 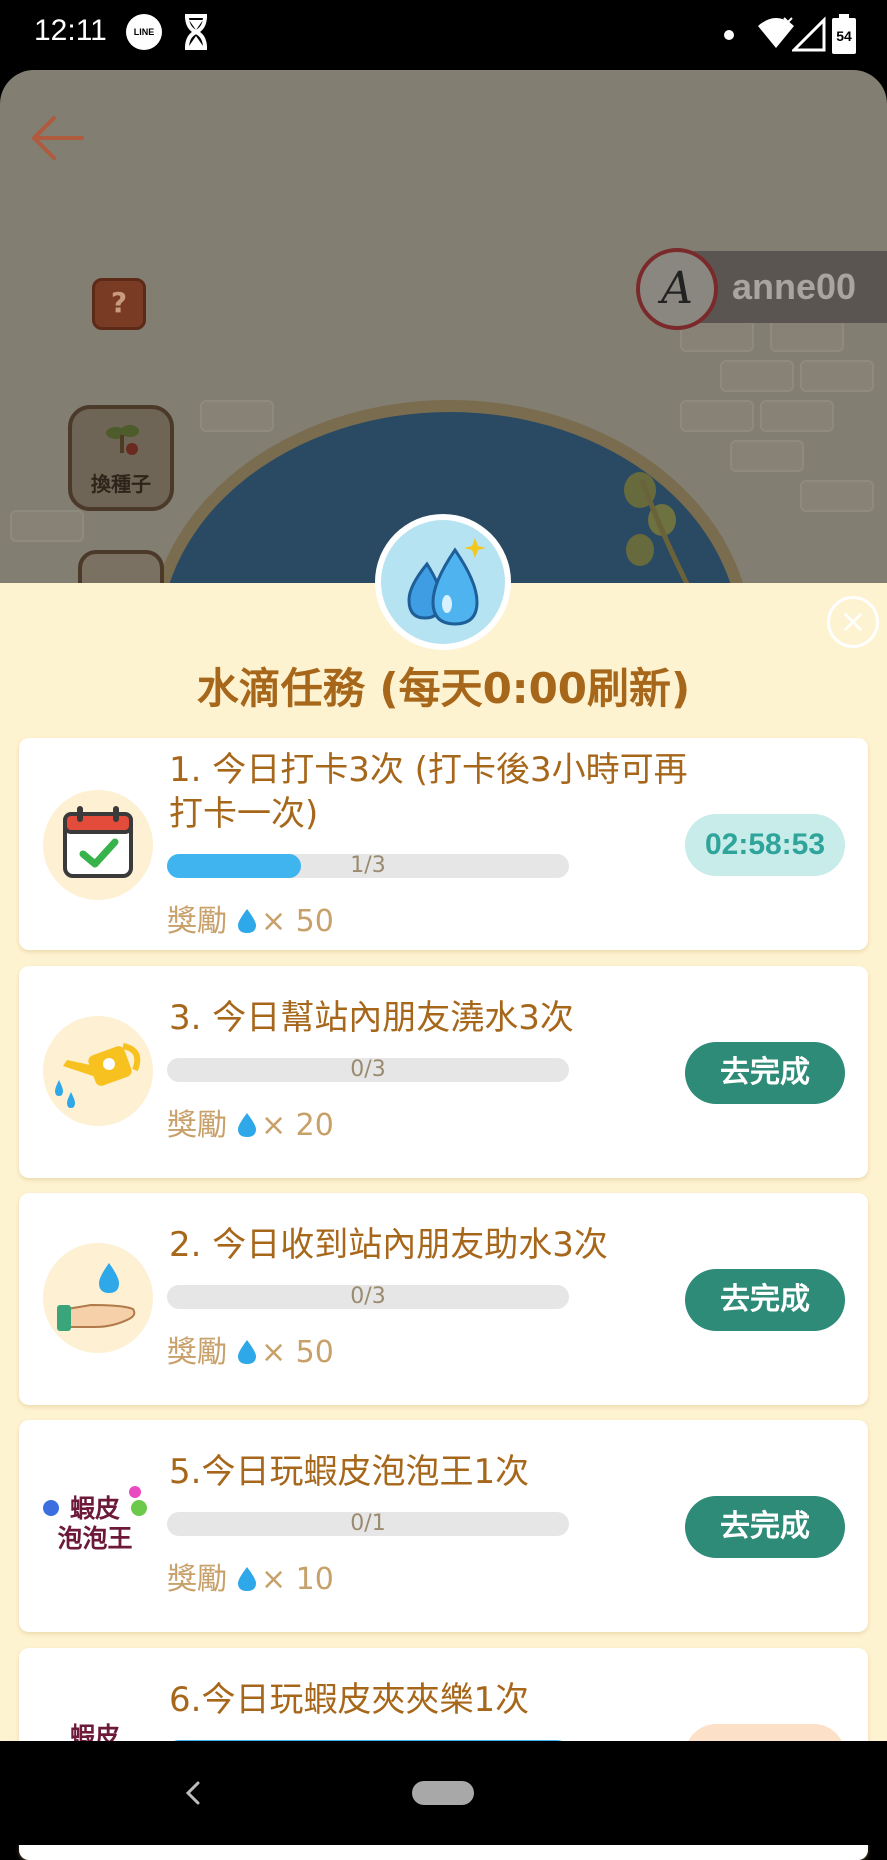 I want to click on nav-home-pill, so click(x=443, y=1793).